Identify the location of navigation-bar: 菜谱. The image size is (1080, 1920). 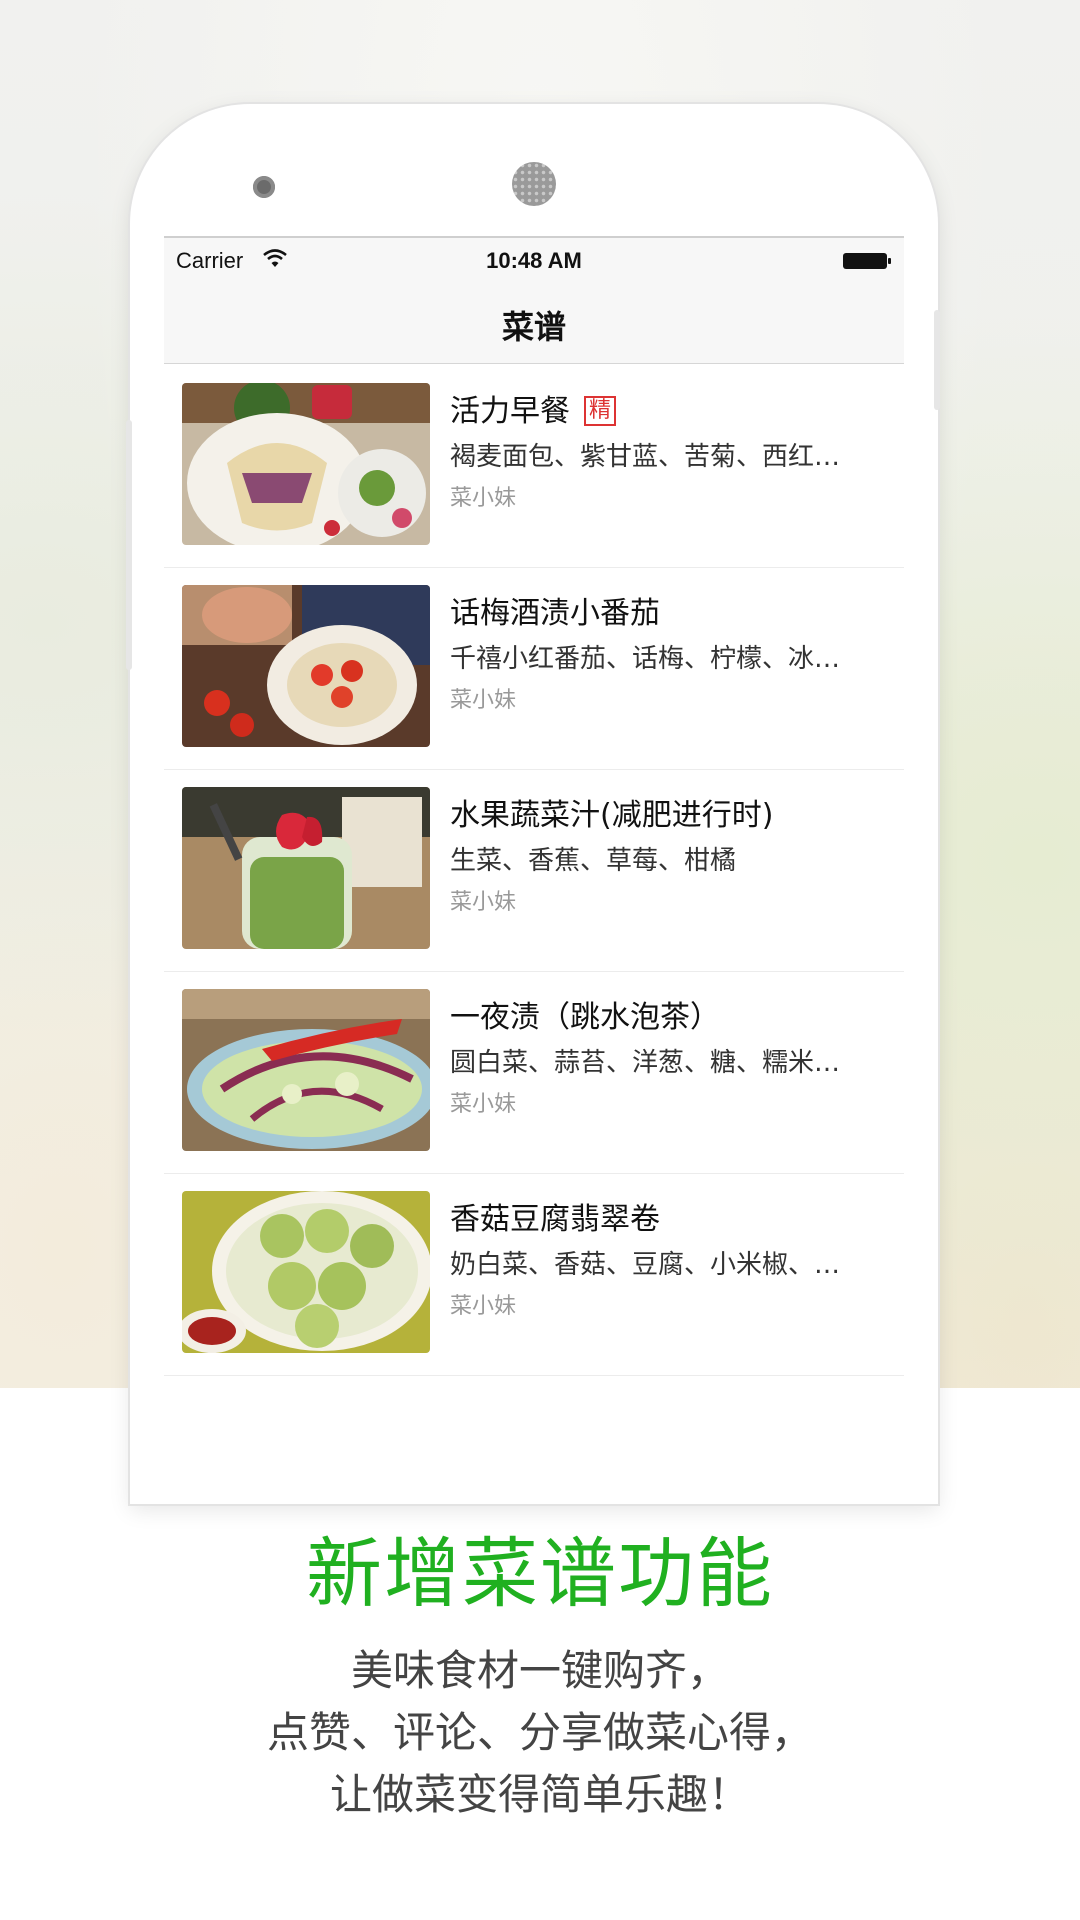
(534, 324).